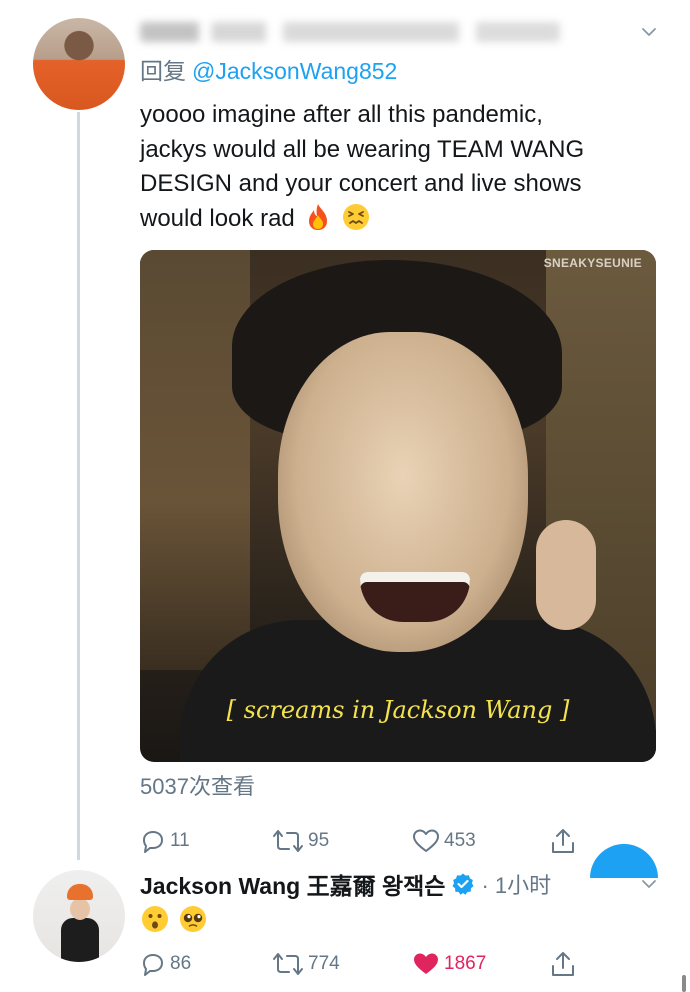 The width and height of the screenshot is (690, 992). Describe the element at coordinates (319, 840) in the screenshot. I see `retweet-count: 95` at that location.